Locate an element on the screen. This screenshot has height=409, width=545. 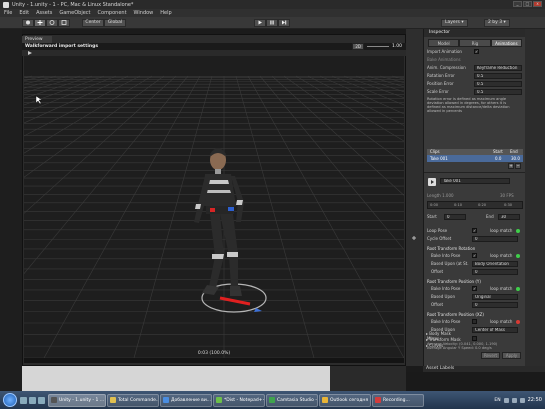
layers-dropdown: Layers ▾ is located at coordinates (454, 23).